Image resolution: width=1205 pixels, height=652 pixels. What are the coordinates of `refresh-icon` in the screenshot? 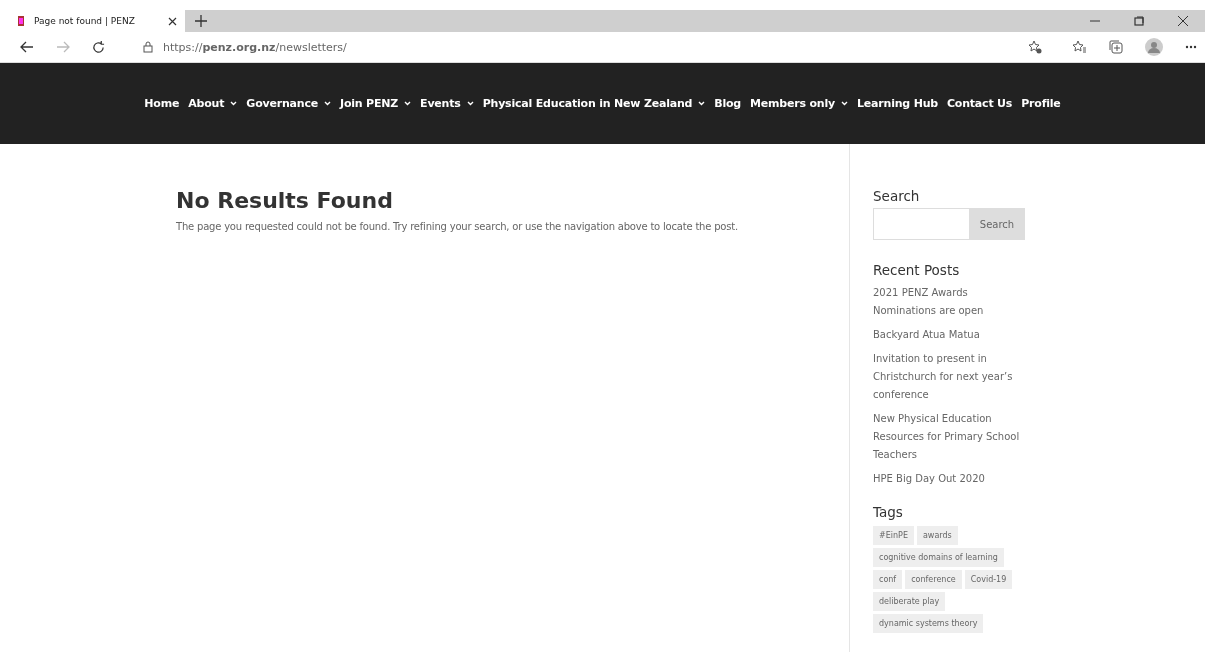 It's located at (98, 47).